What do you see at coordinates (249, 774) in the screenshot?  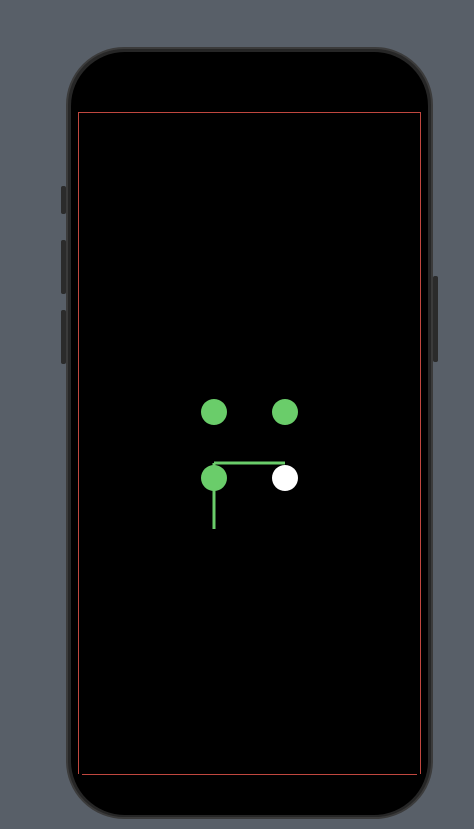 I see `bottom-safe-area-line` at bounding box center [249, 774].